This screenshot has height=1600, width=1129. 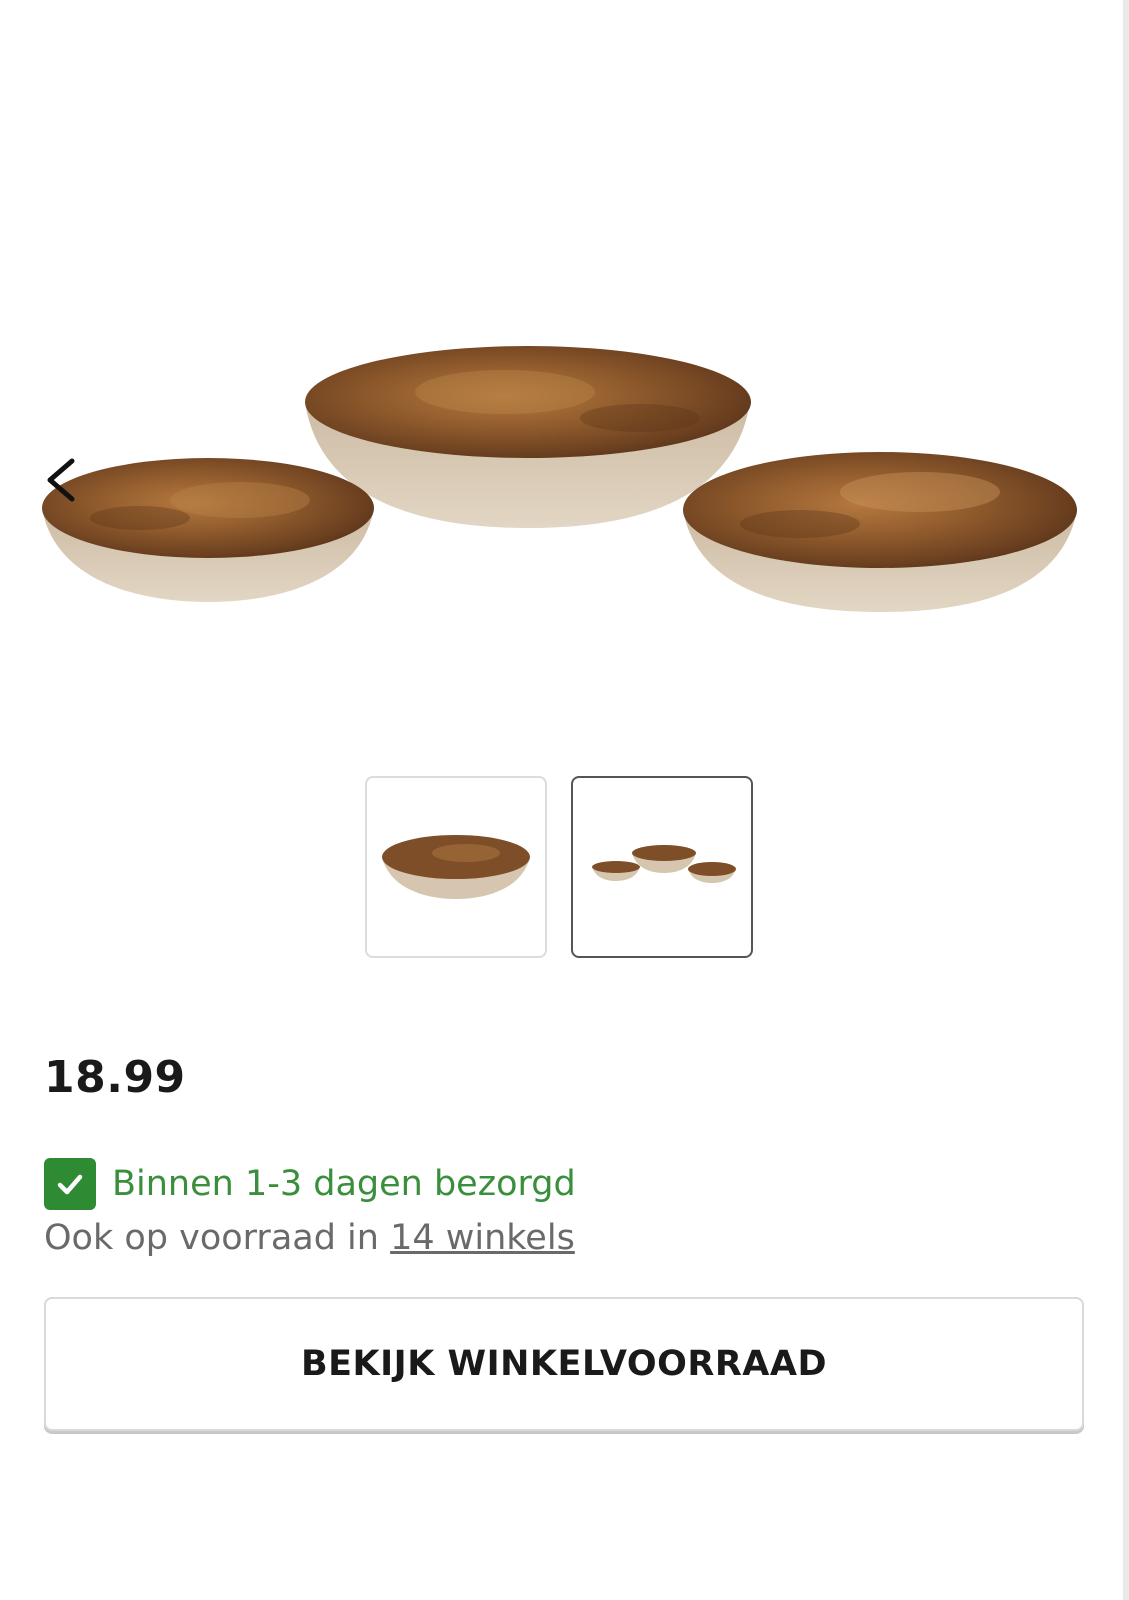 I want to click on thumbnail-three-bowls, so click(x=662, y=867).